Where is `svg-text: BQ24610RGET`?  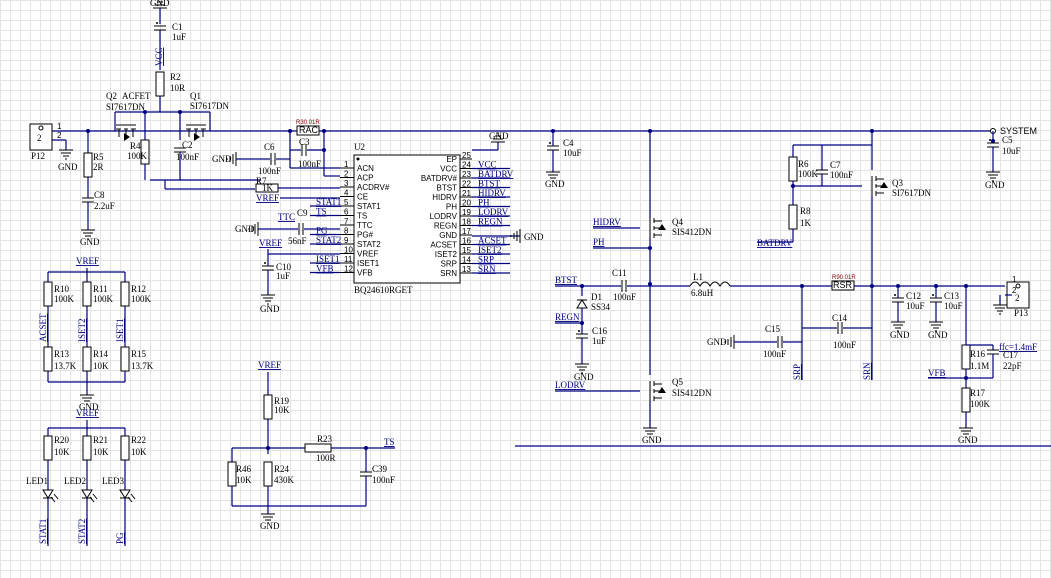 svg-text: BQ24610RGET is located at coordinates (383, 290).